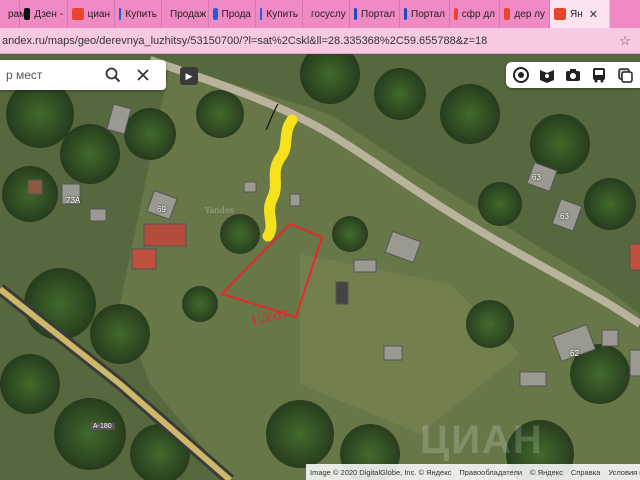  Describe the element at coordinates (624, 472) in the screenshot. I see `terms-link: Условия использ` at that location.